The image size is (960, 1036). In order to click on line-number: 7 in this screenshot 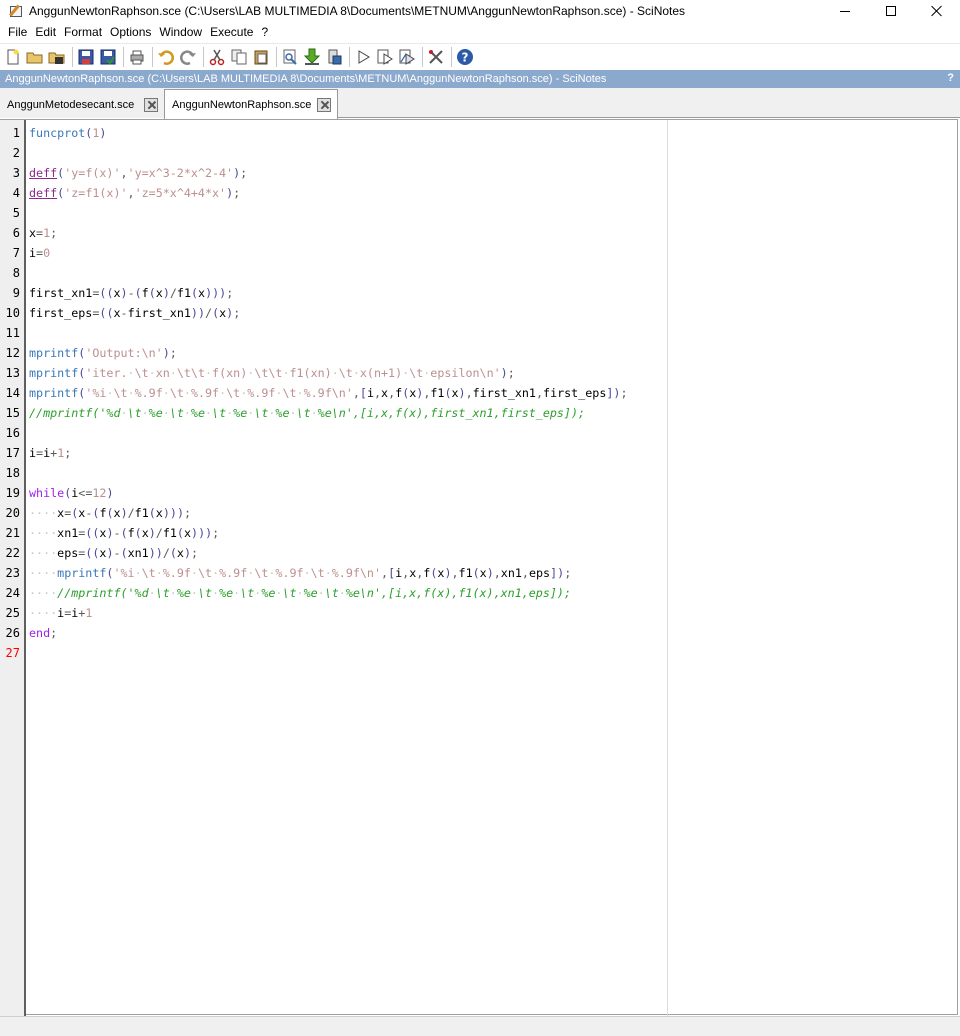, I will do `click(16, 253)`.